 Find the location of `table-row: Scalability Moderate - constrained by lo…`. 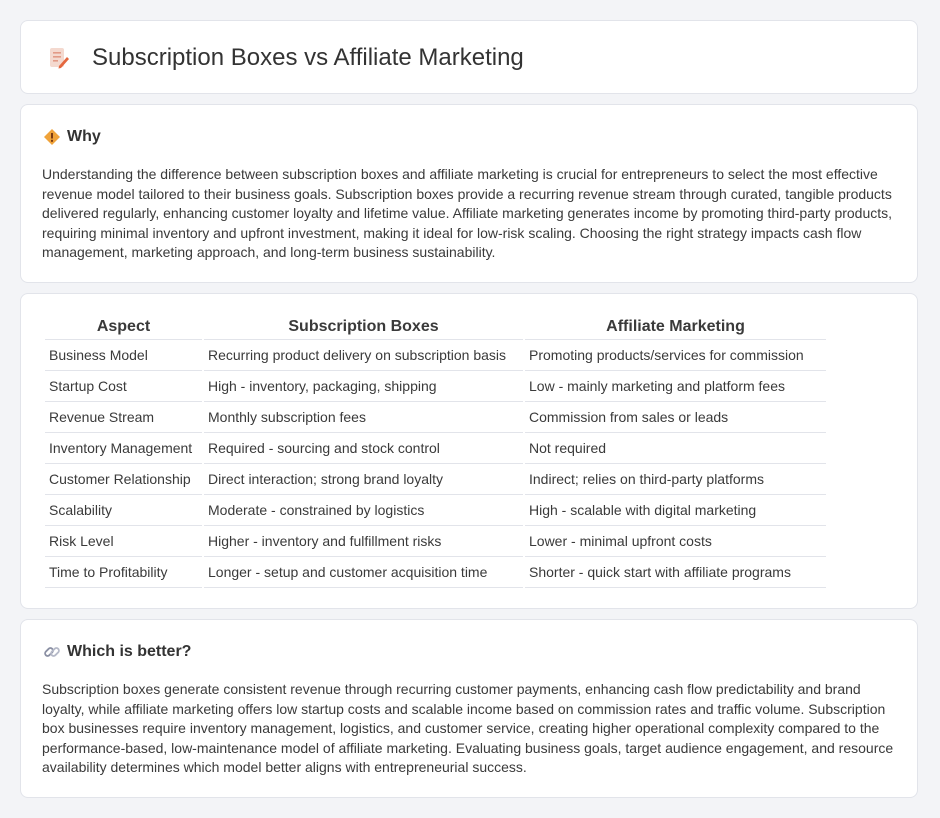

table-row: Scalability Moderate - constrained by lo… is located at coordinates (435, 510).